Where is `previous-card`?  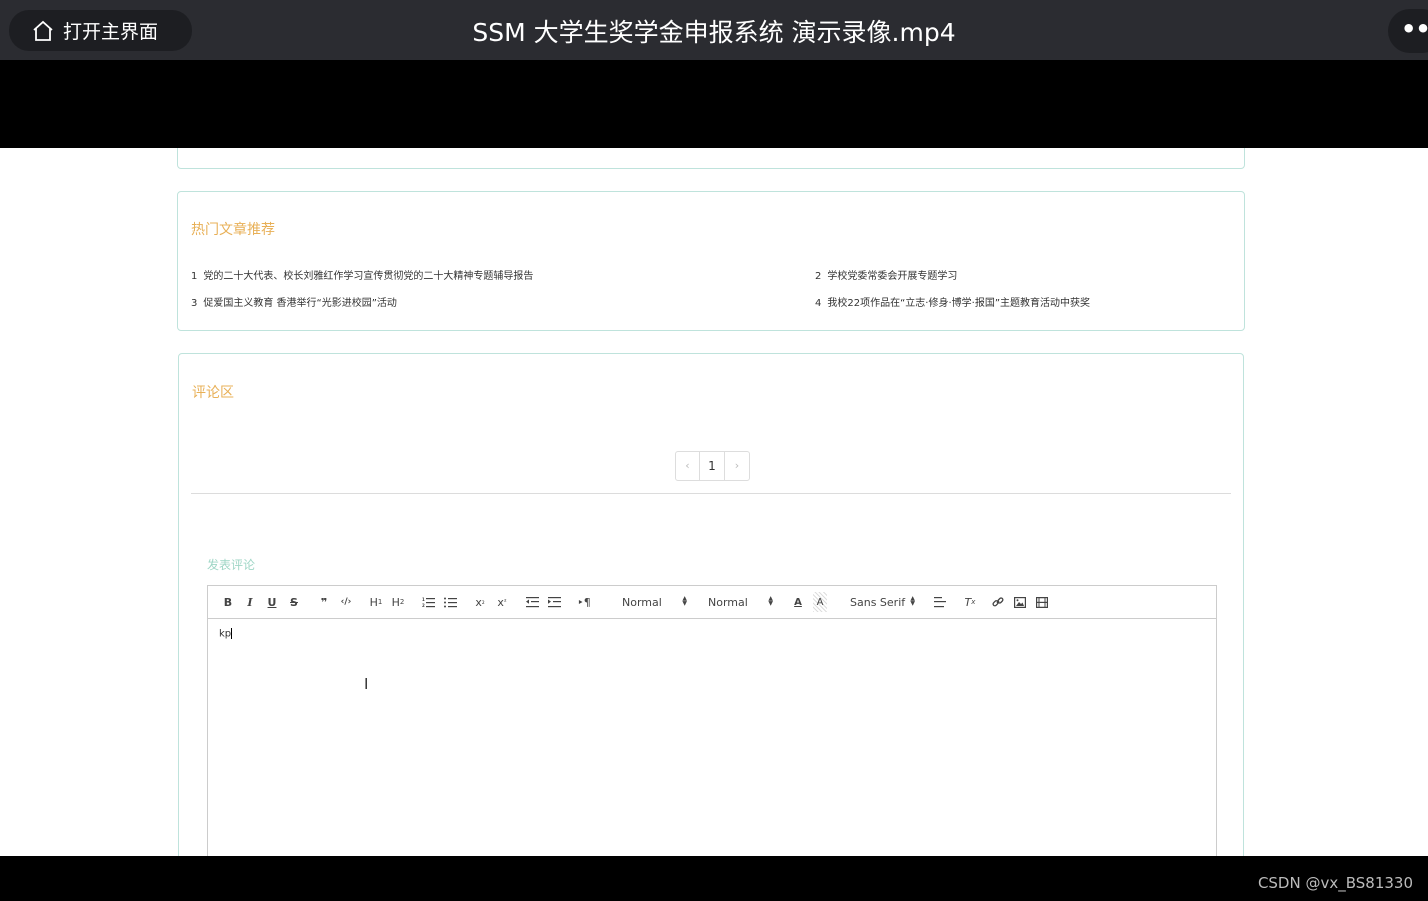
previous-card is located at coordinates (711, 158).